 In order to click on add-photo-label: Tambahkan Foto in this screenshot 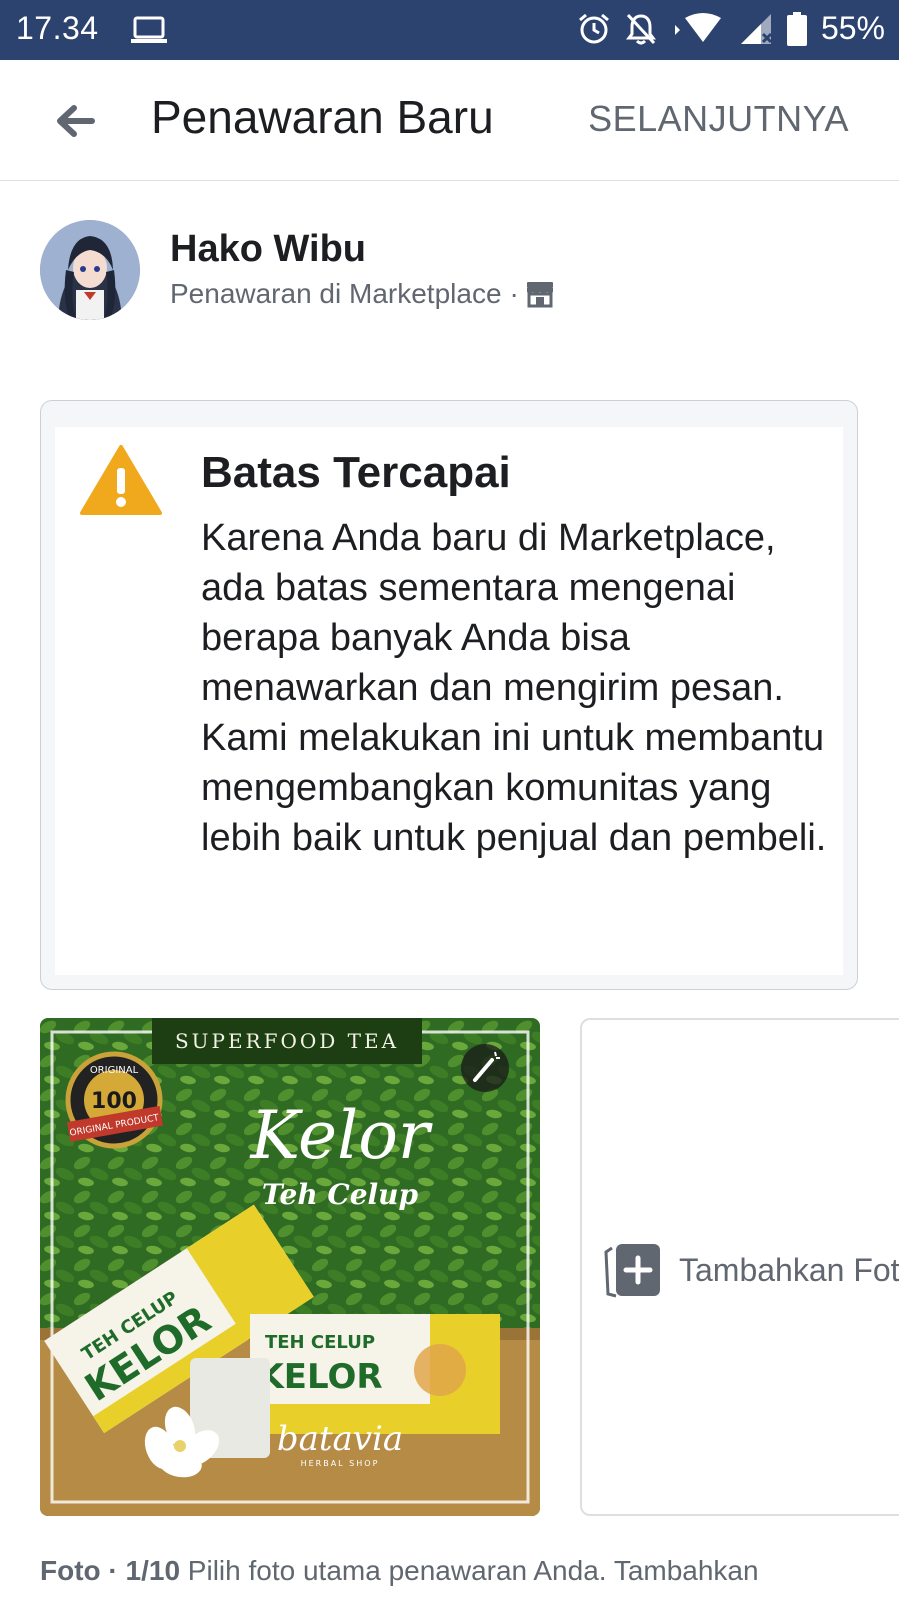, I will do `click(789, 1270)`.